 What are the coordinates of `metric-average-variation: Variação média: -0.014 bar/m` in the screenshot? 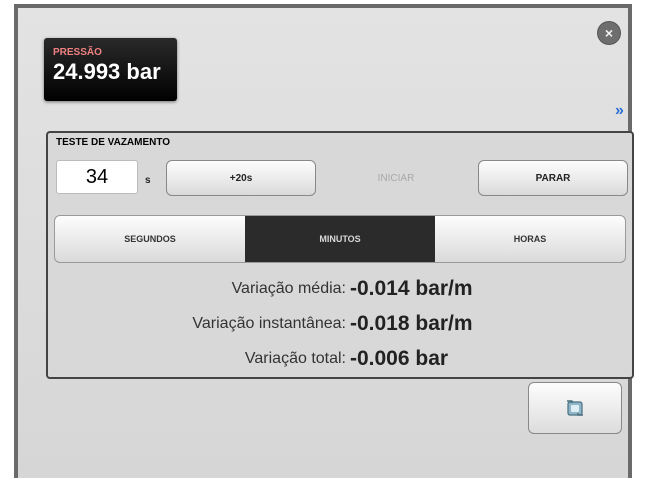 It's located at (342, 290).